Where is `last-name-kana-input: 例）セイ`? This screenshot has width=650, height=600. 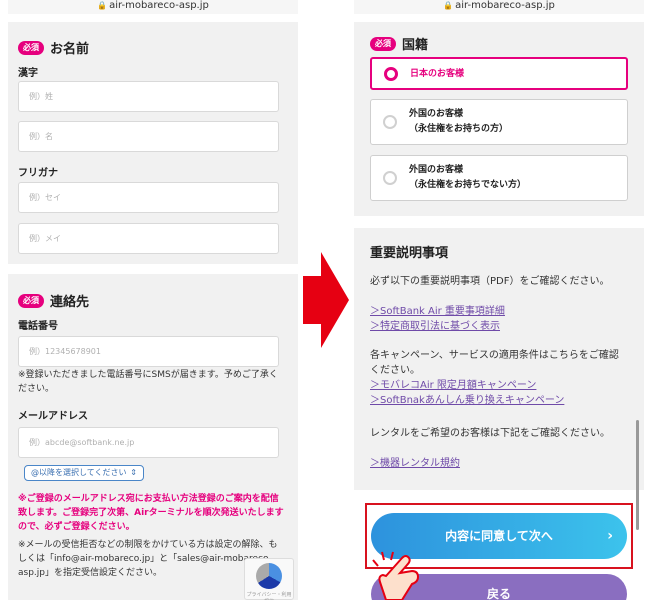 last-name-kana-input: 例）セイ is located at coordinates (148, 197).